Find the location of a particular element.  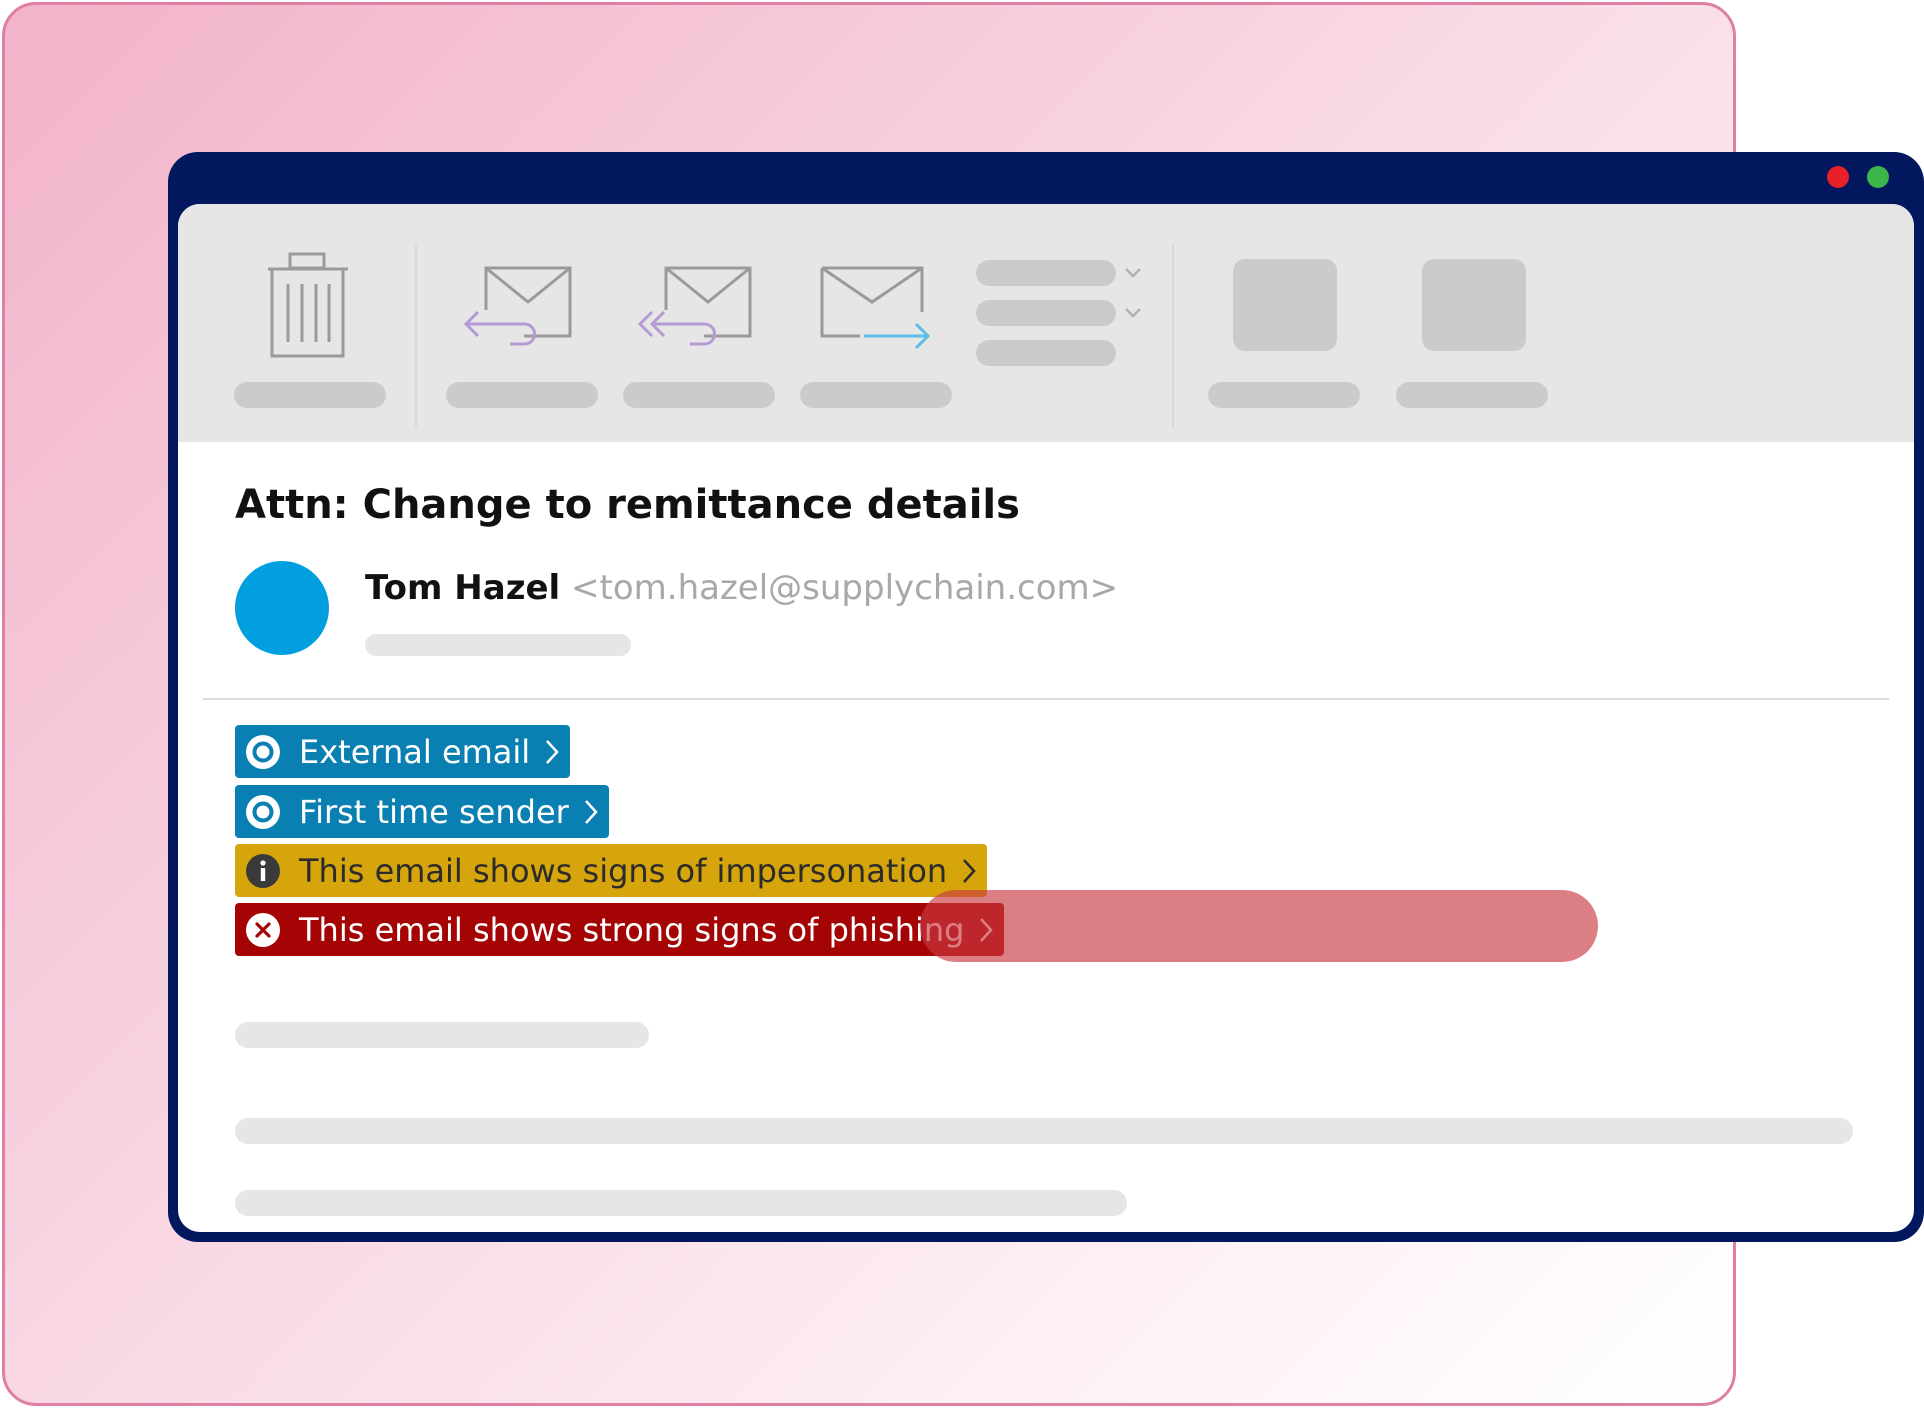

sender-name: Tom Hazel is located at coordinates (463, 588).